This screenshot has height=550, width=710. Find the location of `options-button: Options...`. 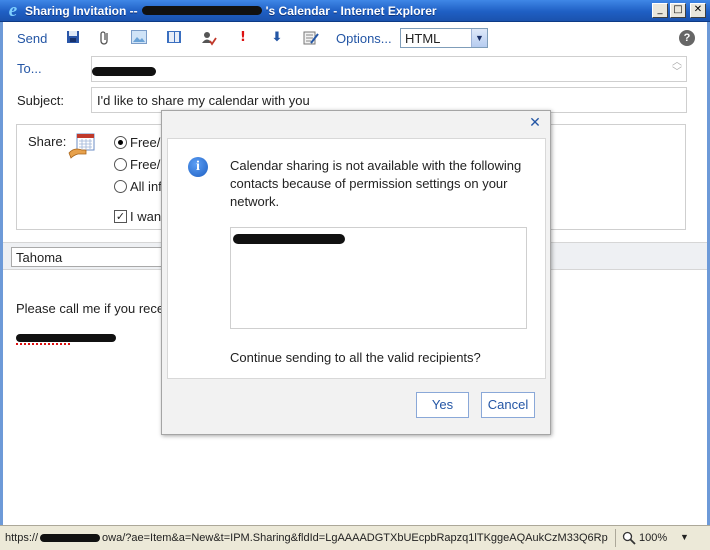

options-button: Options... is located at coordinates (364, 38).